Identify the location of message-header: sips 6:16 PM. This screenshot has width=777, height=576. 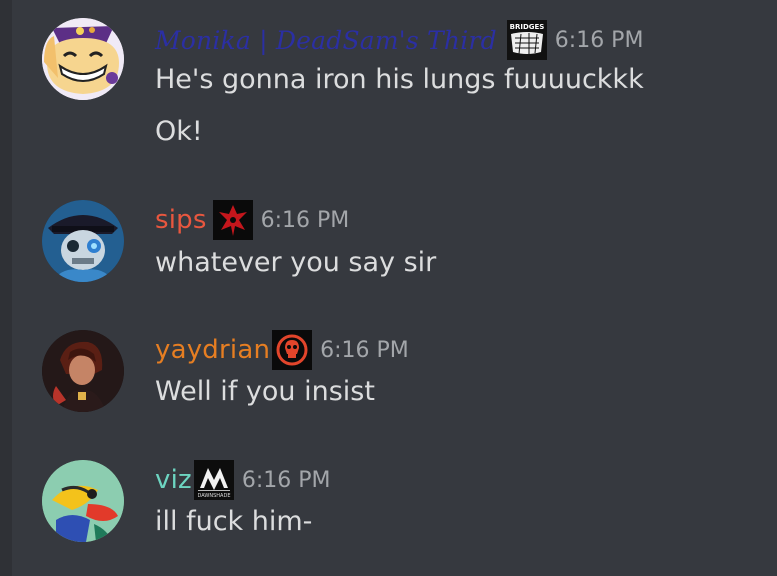
(252, 220).